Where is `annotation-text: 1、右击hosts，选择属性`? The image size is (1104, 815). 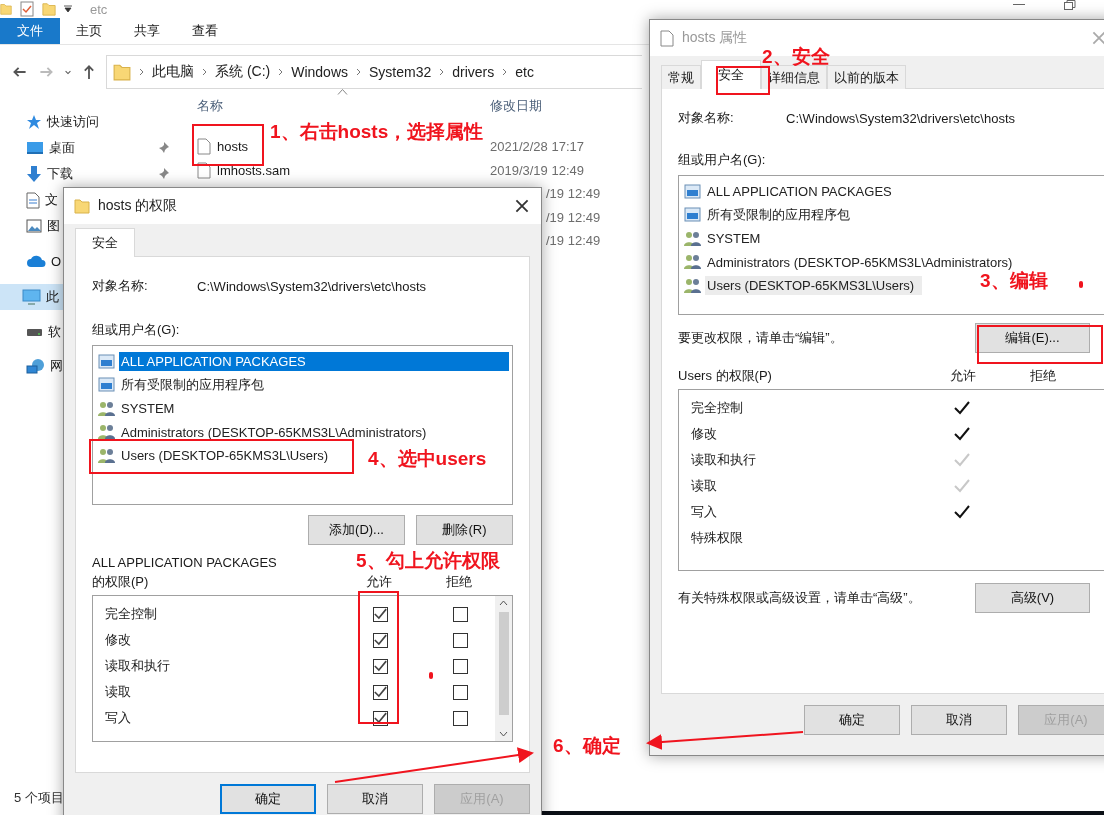 annotation-text: 1、右击hosts，选择属性 is located at coordinates (377, 132).